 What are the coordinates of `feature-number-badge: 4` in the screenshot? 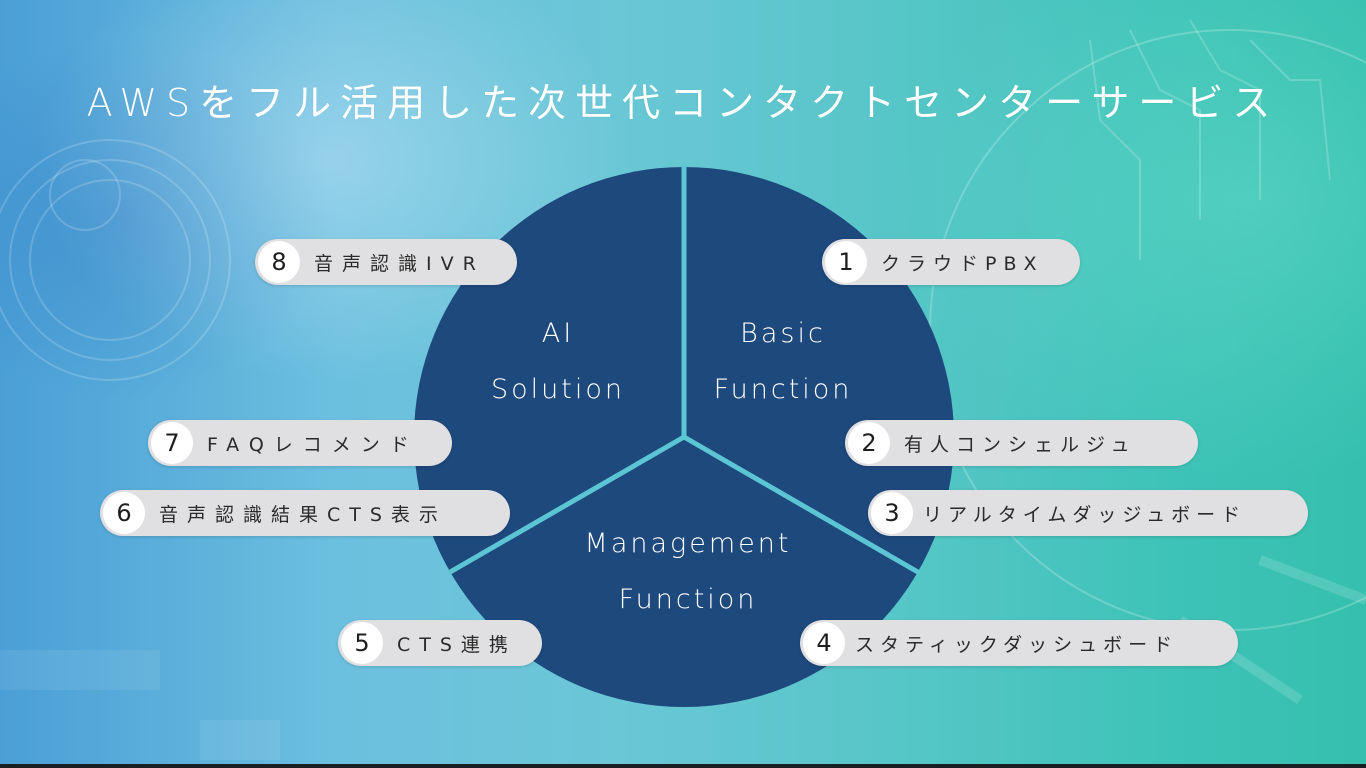 It's located at (824, 643).